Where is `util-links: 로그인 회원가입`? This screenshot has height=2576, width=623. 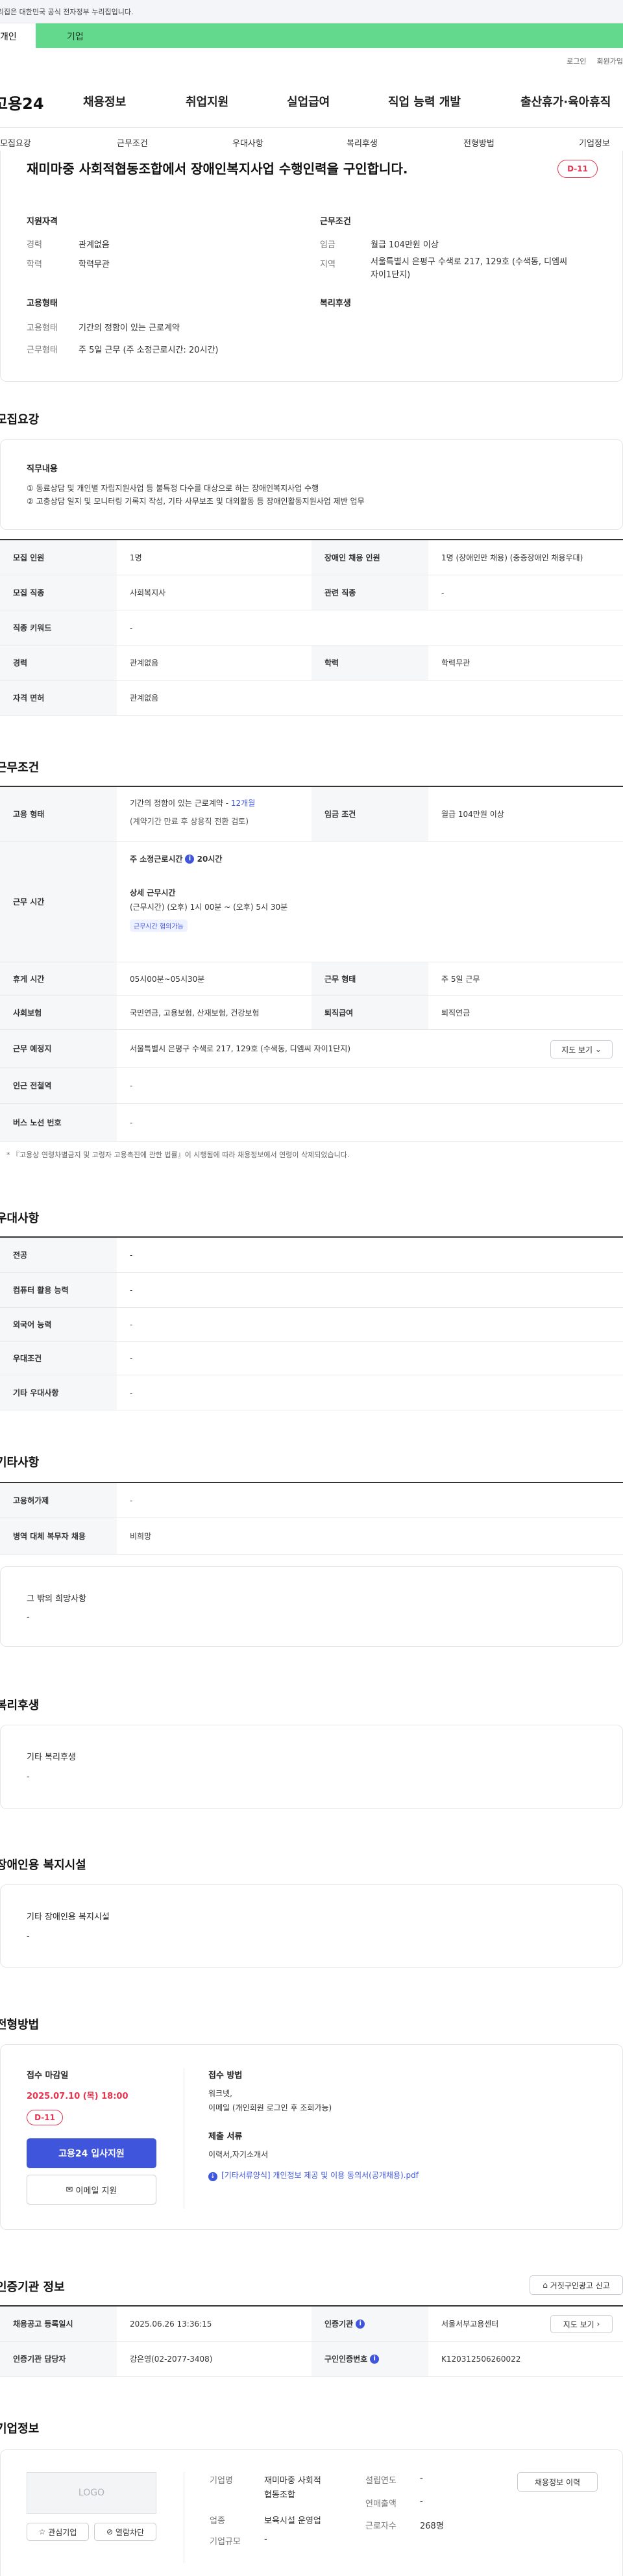 util-links: 로그인 회원가입 is located at coordinates (595, 61).